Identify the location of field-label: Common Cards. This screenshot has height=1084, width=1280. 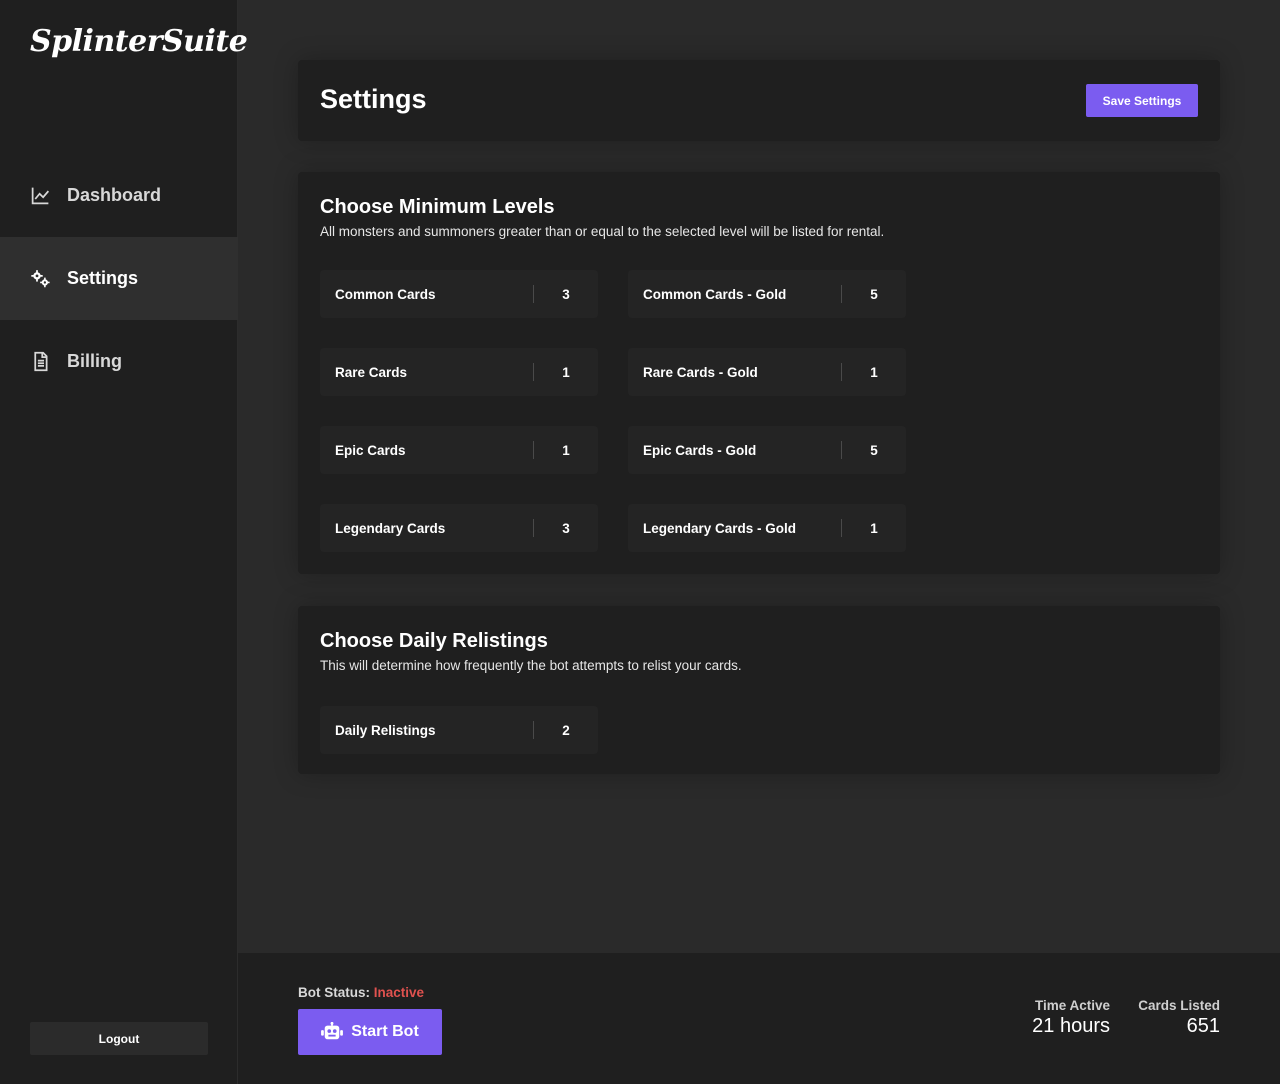
(385, 294).